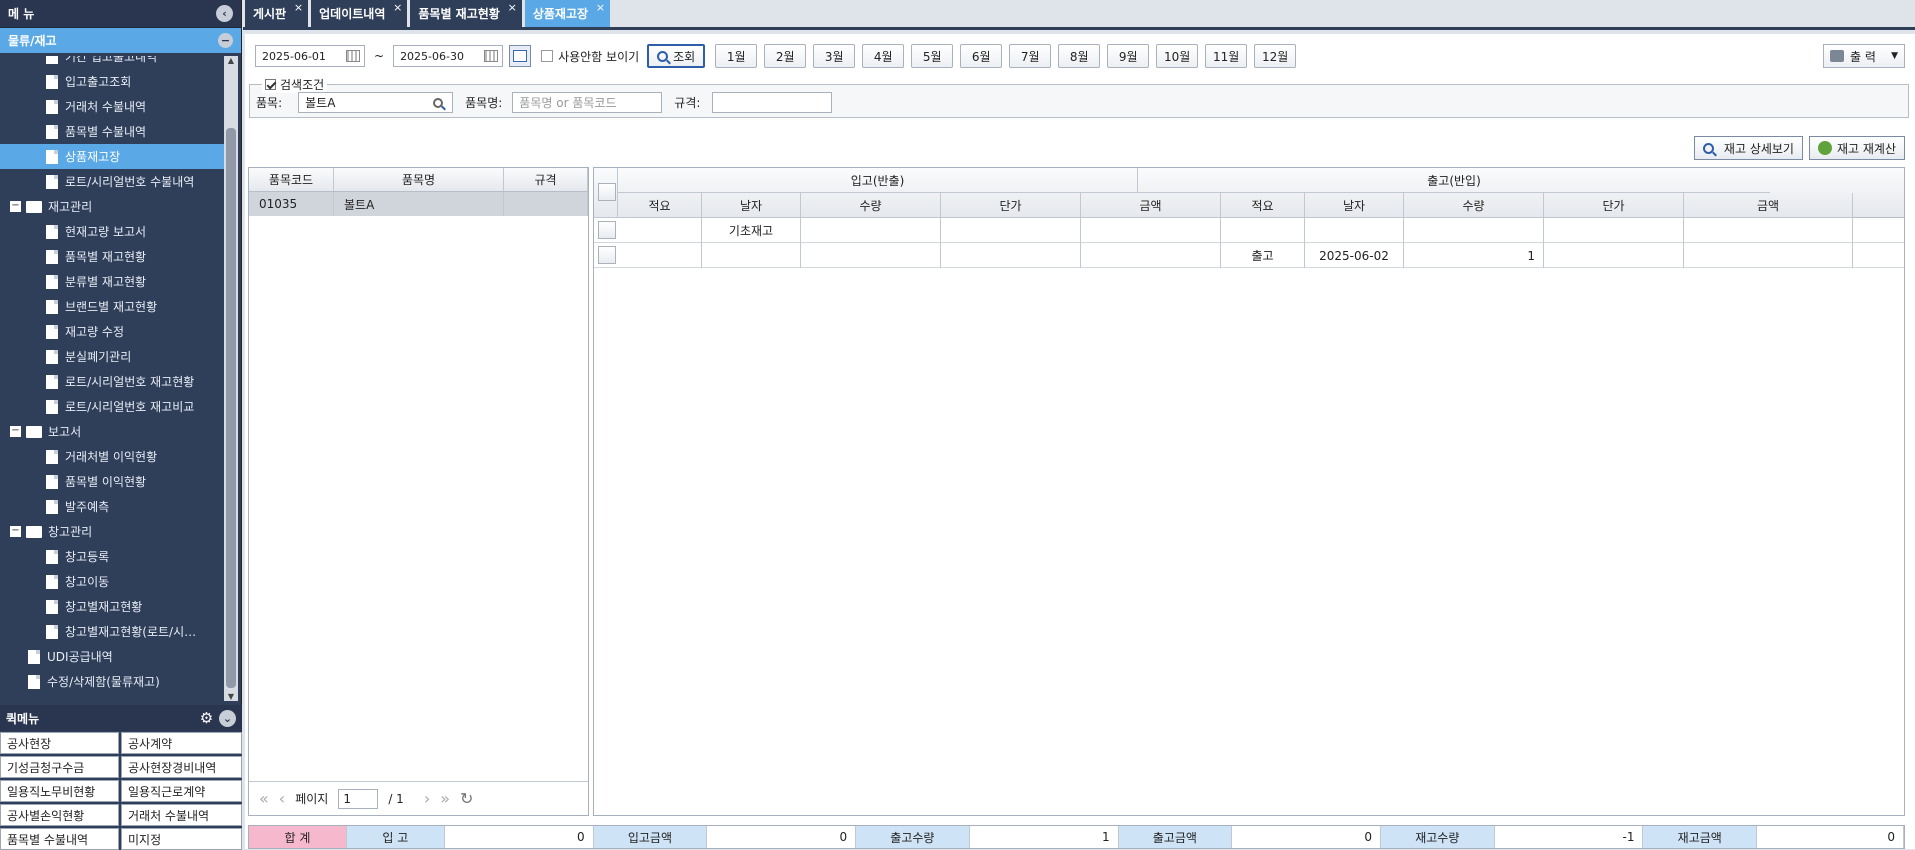  What do you see at coordinates (359, 13) in the screenshot?
I see `tab: 업데이트내역 ×` at bounding box center [359, 13].